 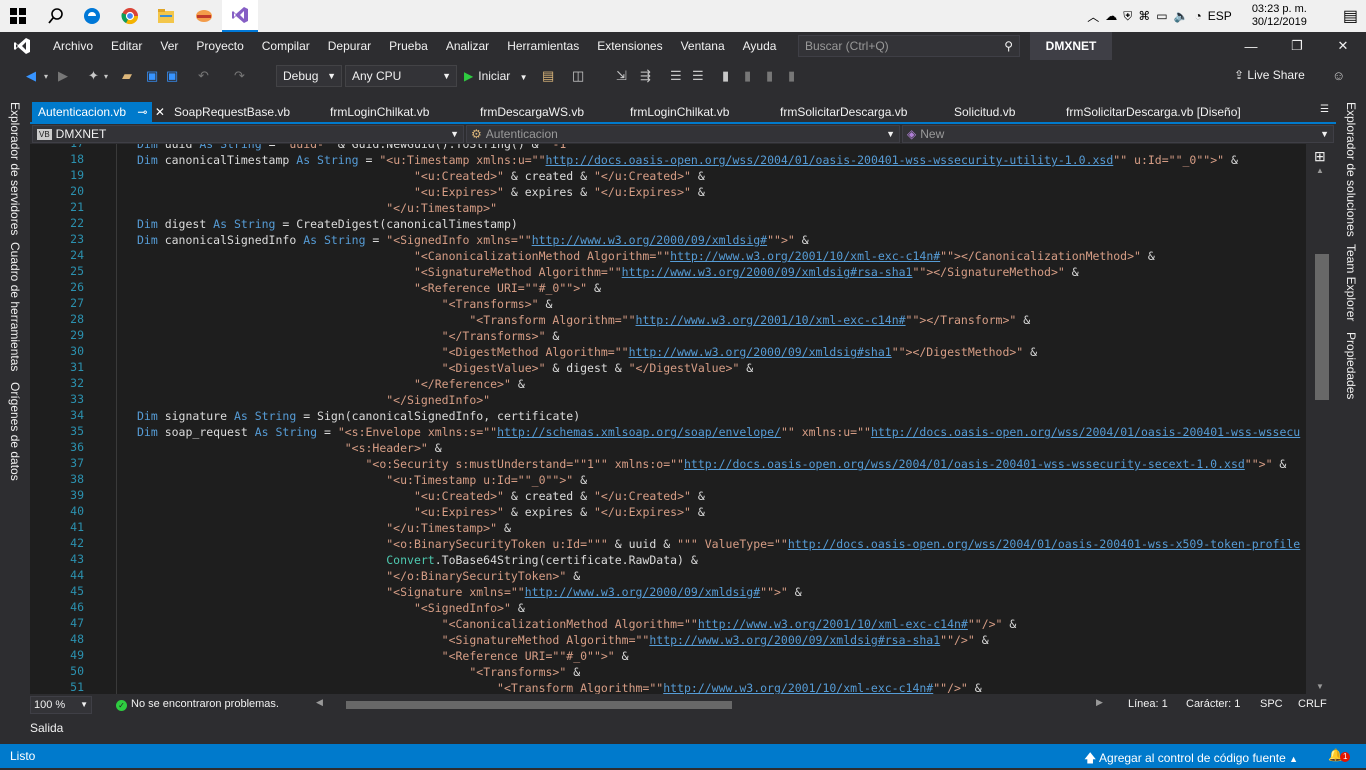 What do you see at coordinates (358, 576) in the screenshot?
I see `code-line: "</o:BinarySecurityToken>" &` at bounding box center [358, 576].